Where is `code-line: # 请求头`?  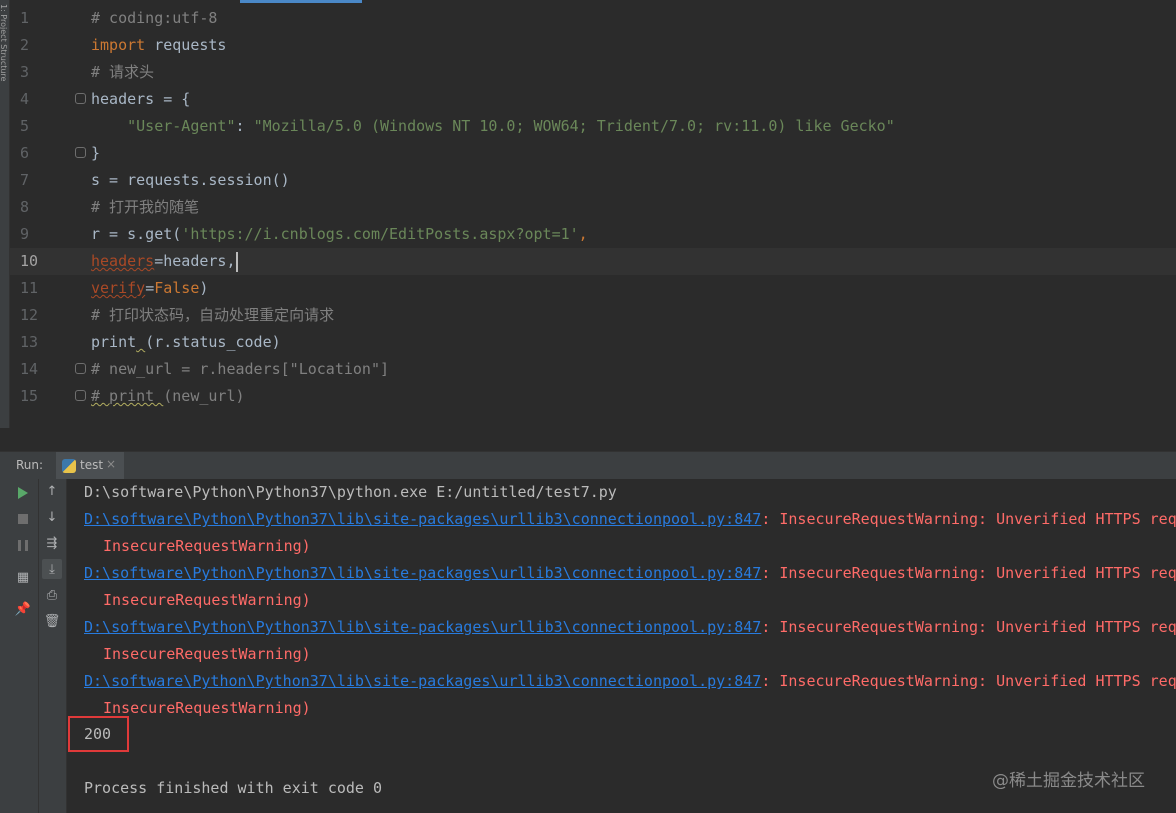 code-line: # 请求头 is located at coordinates (633, 72).